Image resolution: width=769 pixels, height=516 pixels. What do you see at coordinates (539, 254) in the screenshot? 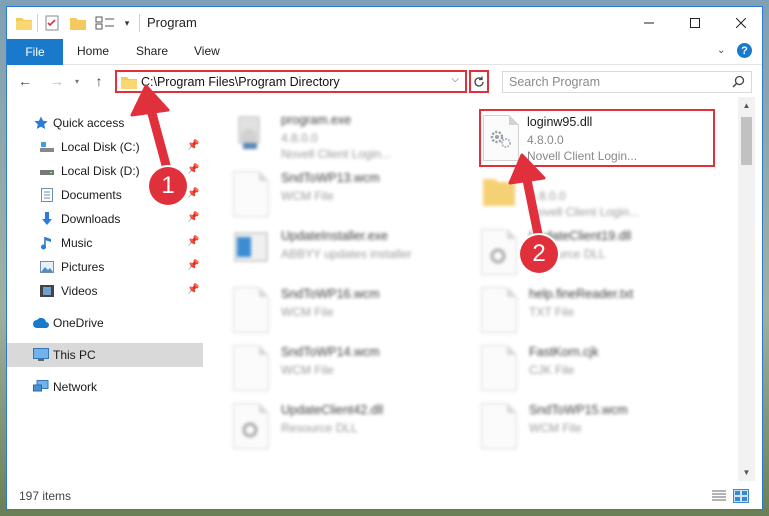
I see `step-2-badge: 2` at bounding box center [539, 254].